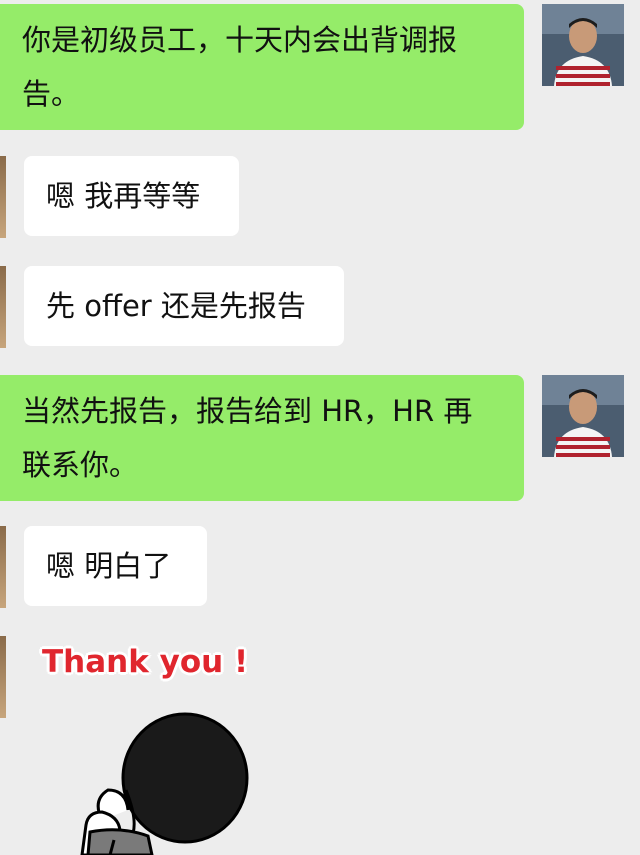 The width and height of the screenshot is (640, 855). I want to click on sticker-message: Thank you !, so click(160, 747).